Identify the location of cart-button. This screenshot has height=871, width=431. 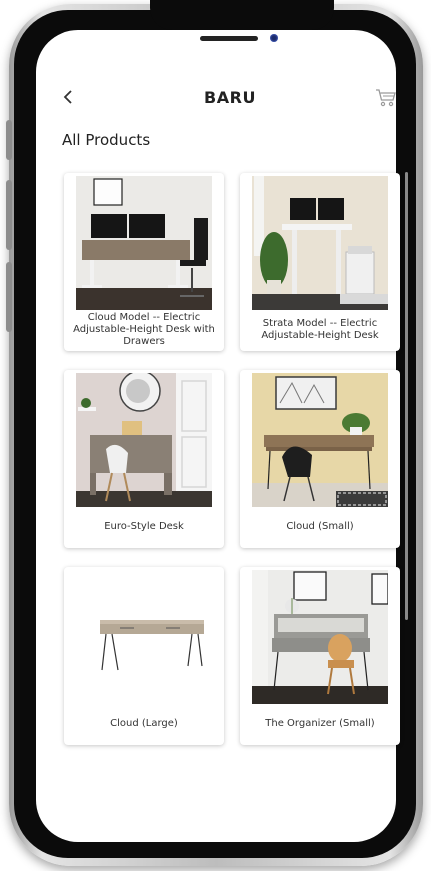
(386, 98).